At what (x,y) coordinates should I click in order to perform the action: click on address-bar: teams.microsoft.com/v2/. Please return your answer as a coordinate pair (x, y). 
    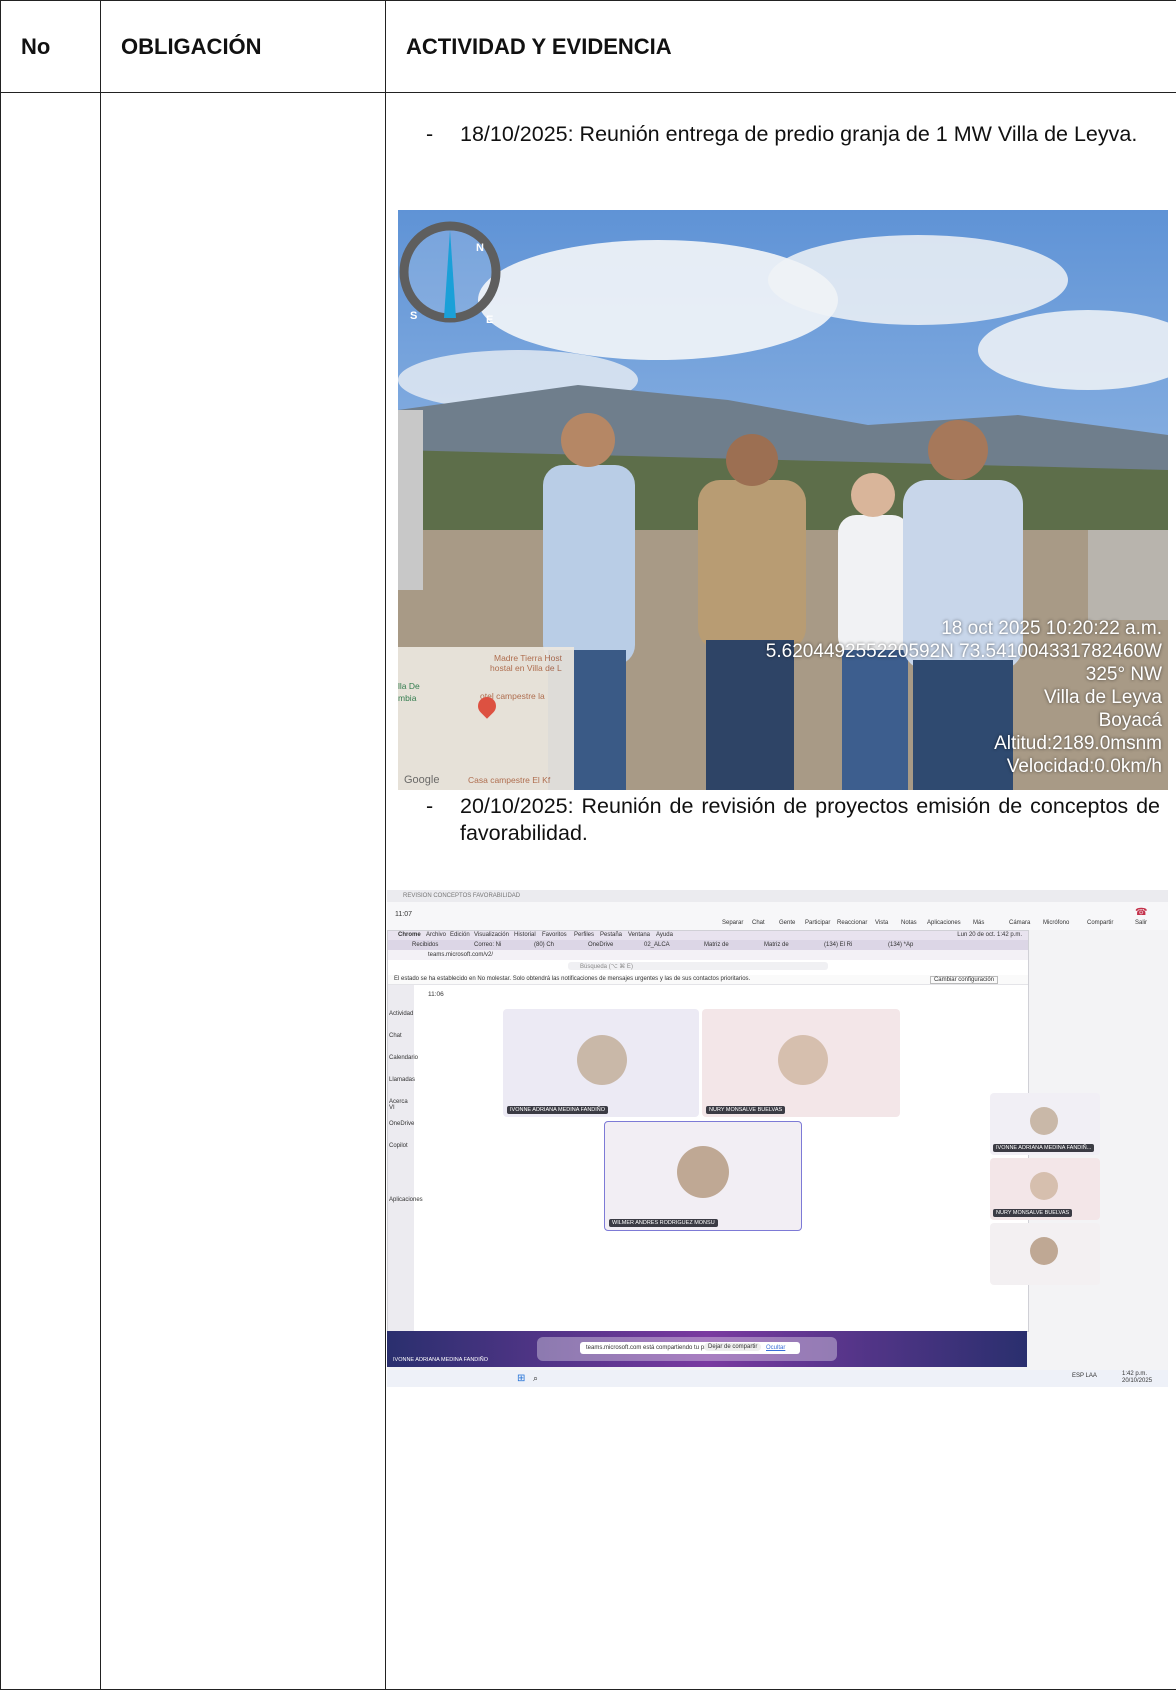
    Looking at the image, I should click on (708, 955).